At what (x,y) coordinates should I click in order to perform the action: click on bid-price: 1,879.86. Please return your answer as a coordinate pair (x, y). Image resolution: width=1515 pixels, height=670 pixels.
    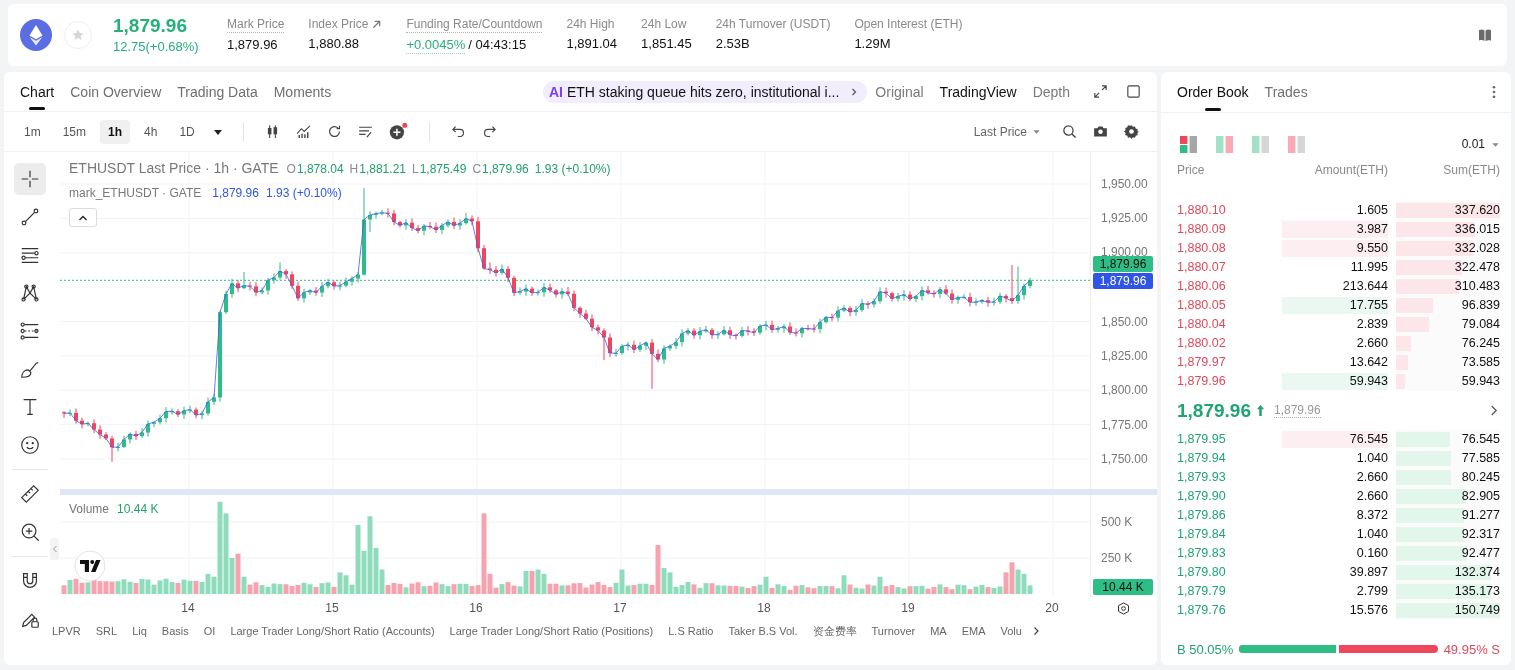
    Looking at the image, I should click on (1229, 515).